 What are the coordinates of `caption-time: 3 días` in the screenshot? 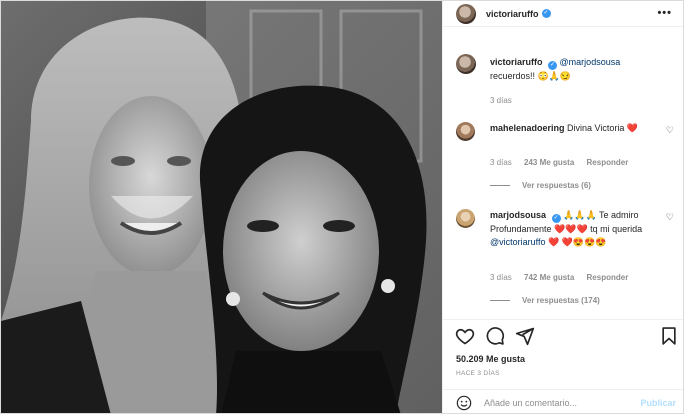 It's located at (501, 100).